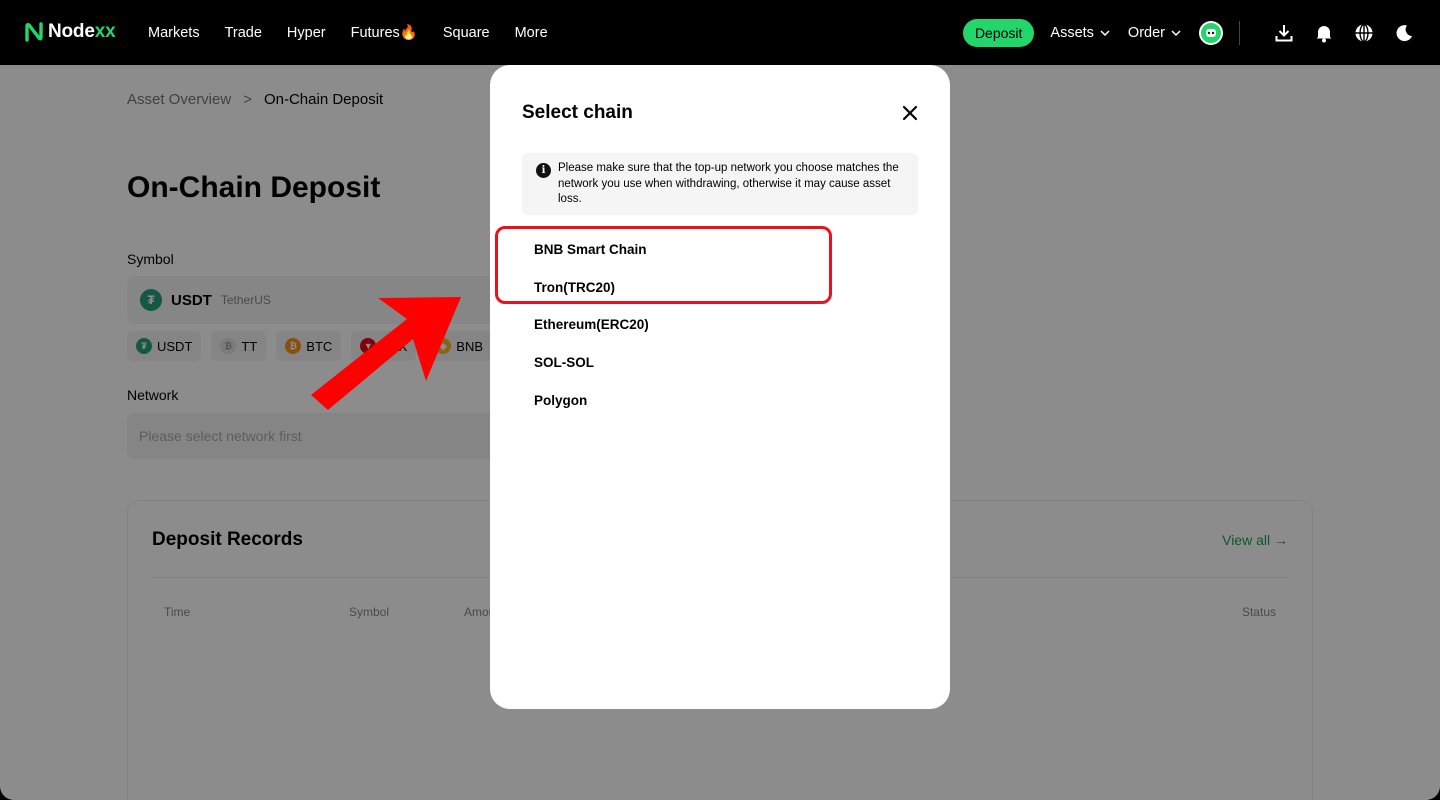 The height and width of the screenshot is (800, 1440). I want to click on info-icon: i, so click(543, 170).